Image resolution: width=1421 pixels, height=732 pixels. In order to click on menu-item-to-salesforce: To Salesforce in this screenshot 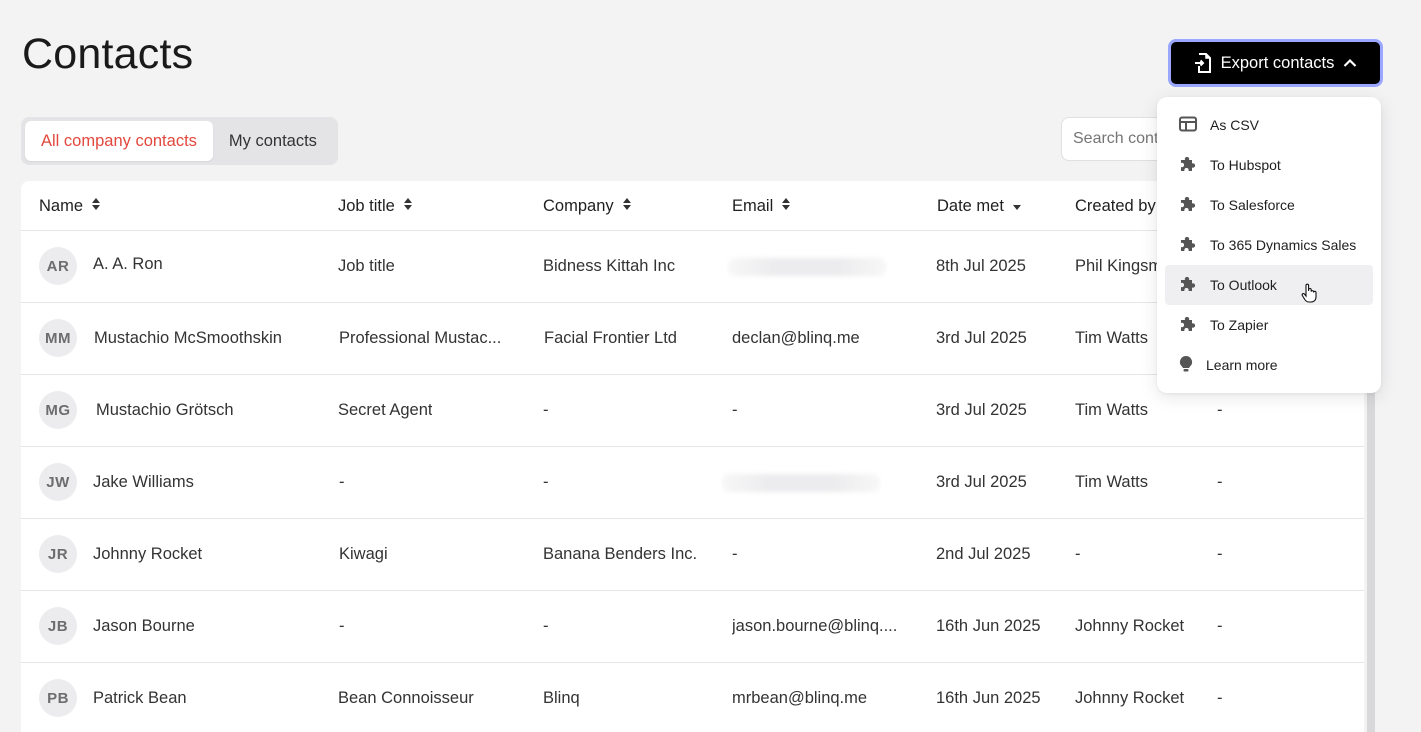, I will do `click(1269, 205)`.